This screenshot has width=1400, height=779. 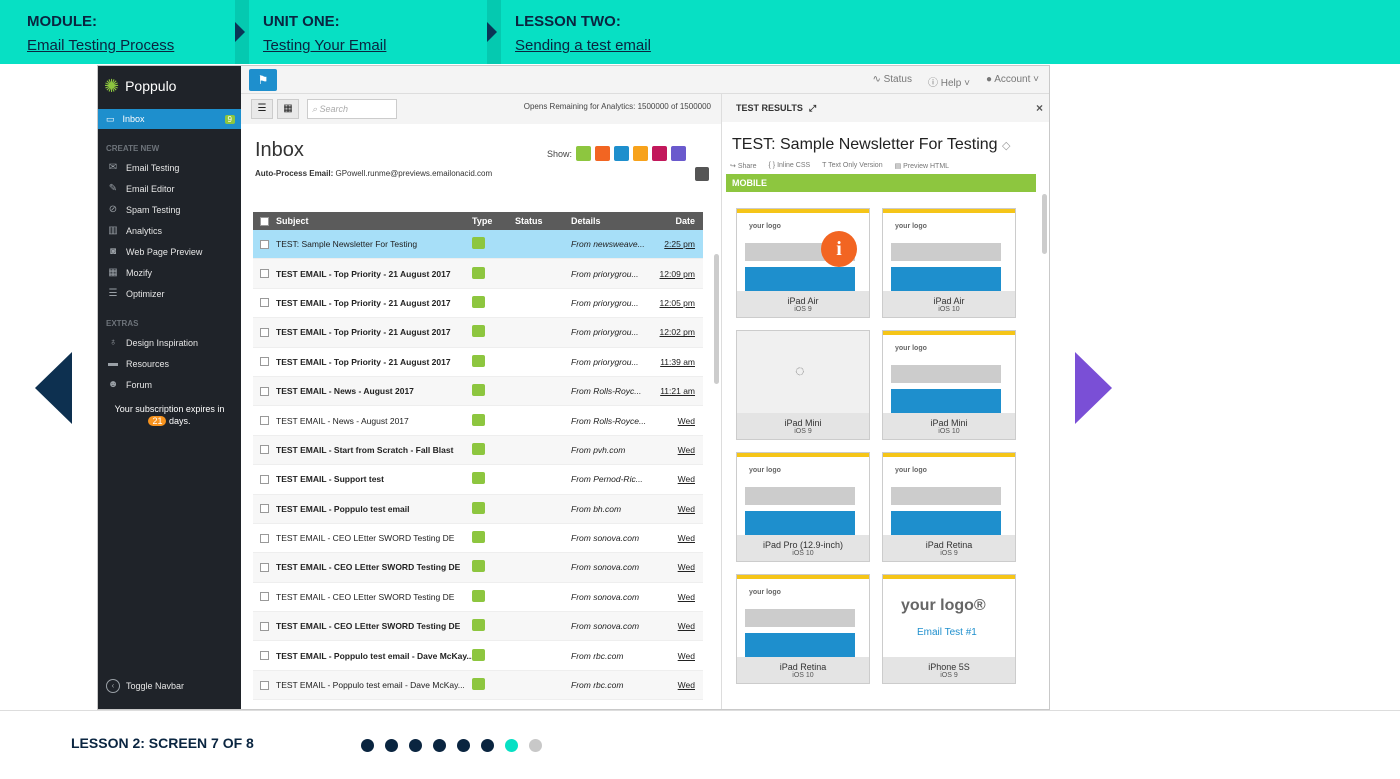 What do you see at coordinates (1093, 388) in the screenshot?
I see `next-screen-arrow` at bounding box center [1093, 388].